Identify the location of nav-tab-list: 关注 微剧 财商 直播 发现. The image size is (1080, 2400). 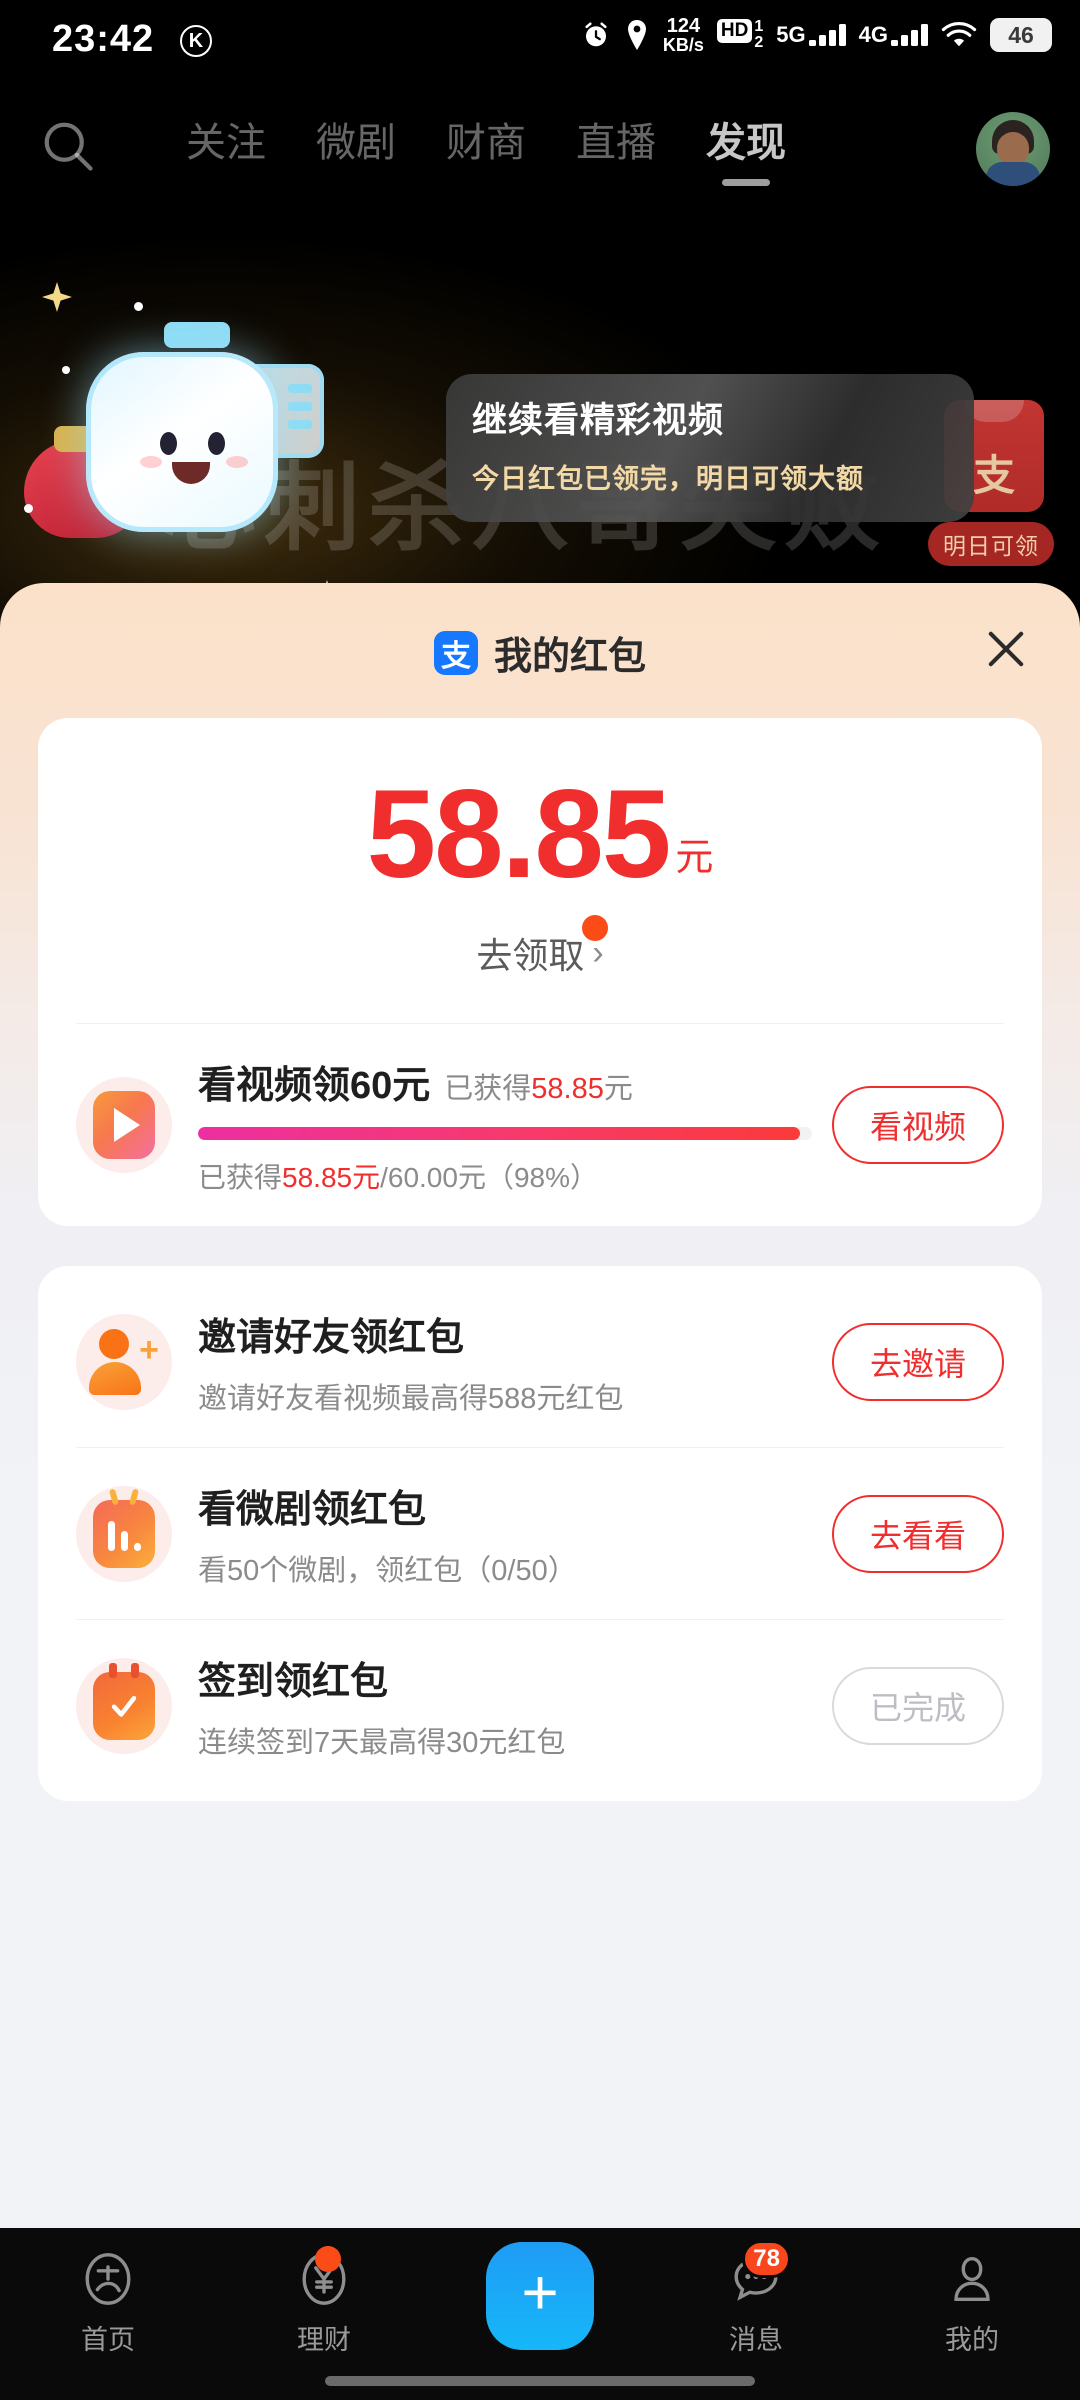
(486, 148).